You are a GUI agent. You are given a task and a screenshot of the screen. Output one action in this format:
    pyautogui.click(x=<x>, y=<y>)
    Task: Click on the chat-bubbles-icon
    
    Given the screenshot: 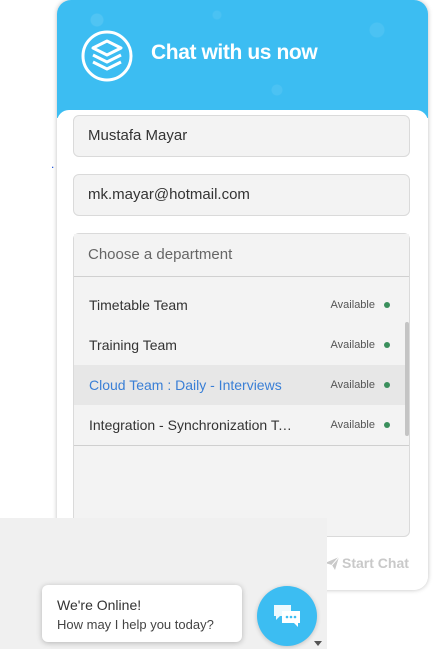 What is the action you would take?
    pyautogui.click(x=287, y=616)
    